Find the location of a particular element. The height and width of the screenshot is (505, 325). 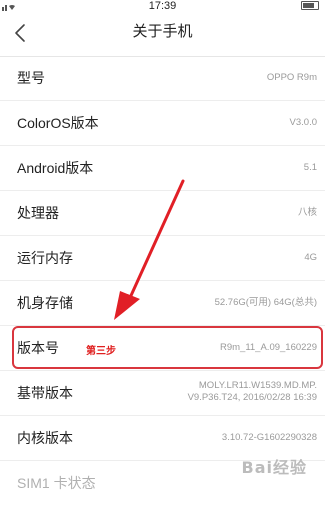

status-time: 17:39 is located at coordinates (162, 6).